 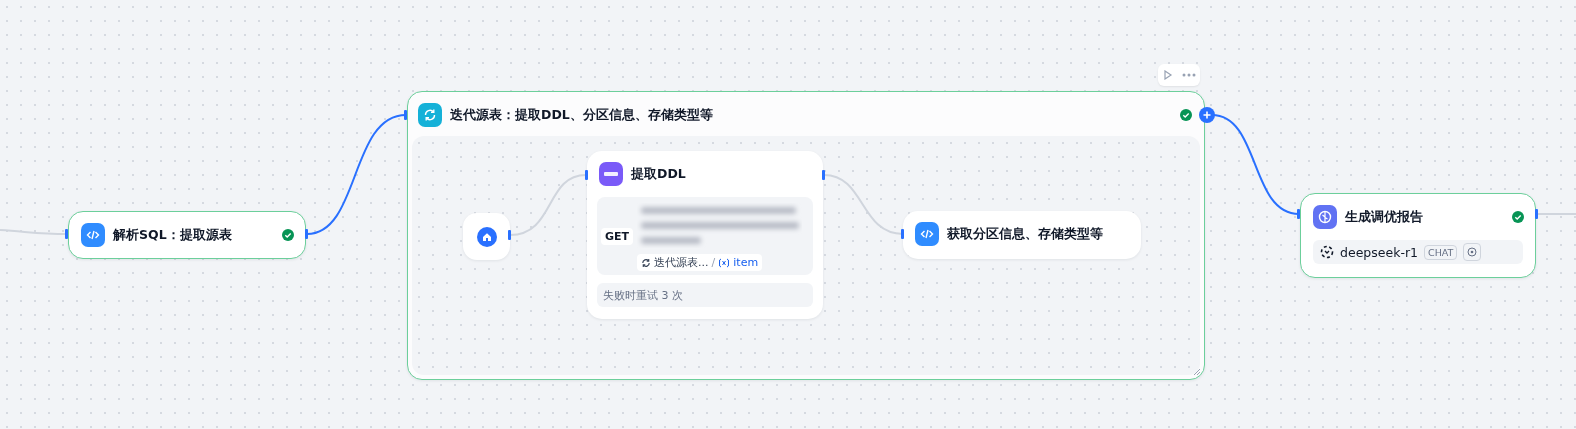 What do you see at coordinates (1441, 252) in the screenshot?
I see `mode-tag: CHAT` at bounding box center [1441, 252].